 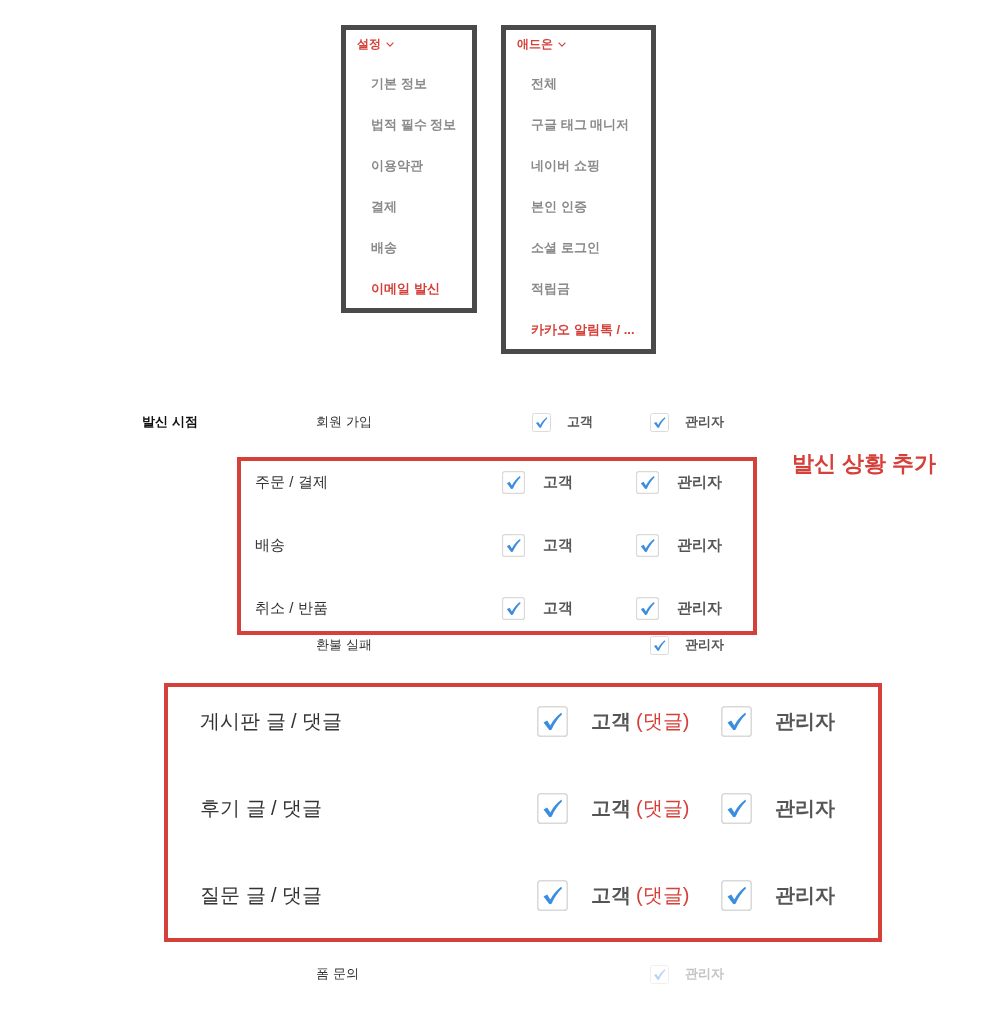 What do you see at coordinates (384, 207) in the screenshot?
I see `menu-item: 결제` at bounding box center [384, 207].